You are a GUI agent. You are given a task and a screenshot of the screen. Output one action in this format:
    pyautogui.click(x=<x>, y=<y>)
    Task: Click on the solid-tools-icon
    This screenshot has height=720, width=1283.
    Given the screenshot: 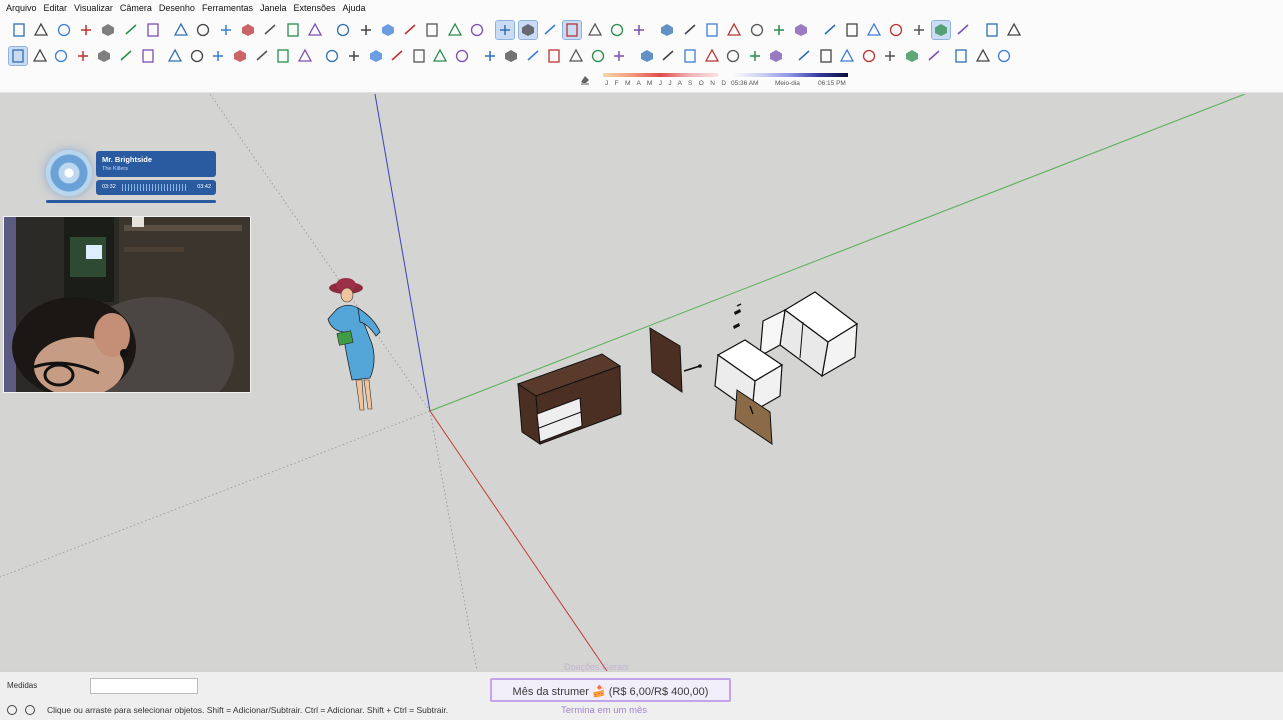 What is the action you would take?
    pyautogui.click(x=934, y=56)
    